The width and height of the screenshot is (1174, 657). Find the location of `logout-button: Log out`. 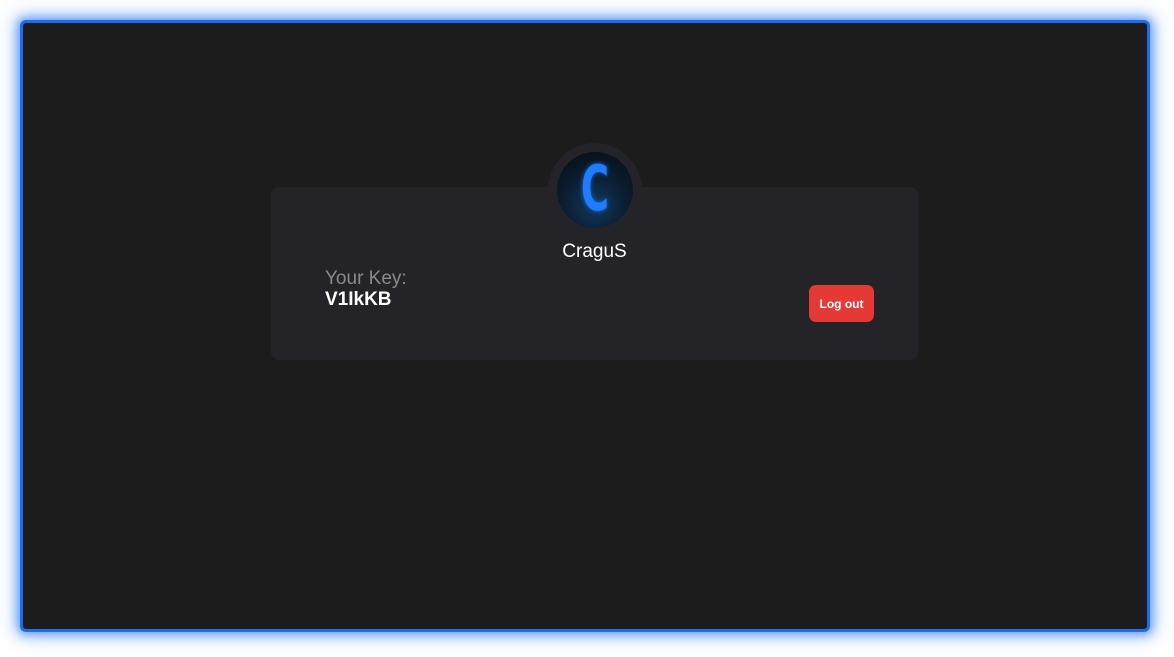

logout-button: Log out is located at coordinates (841, 303).